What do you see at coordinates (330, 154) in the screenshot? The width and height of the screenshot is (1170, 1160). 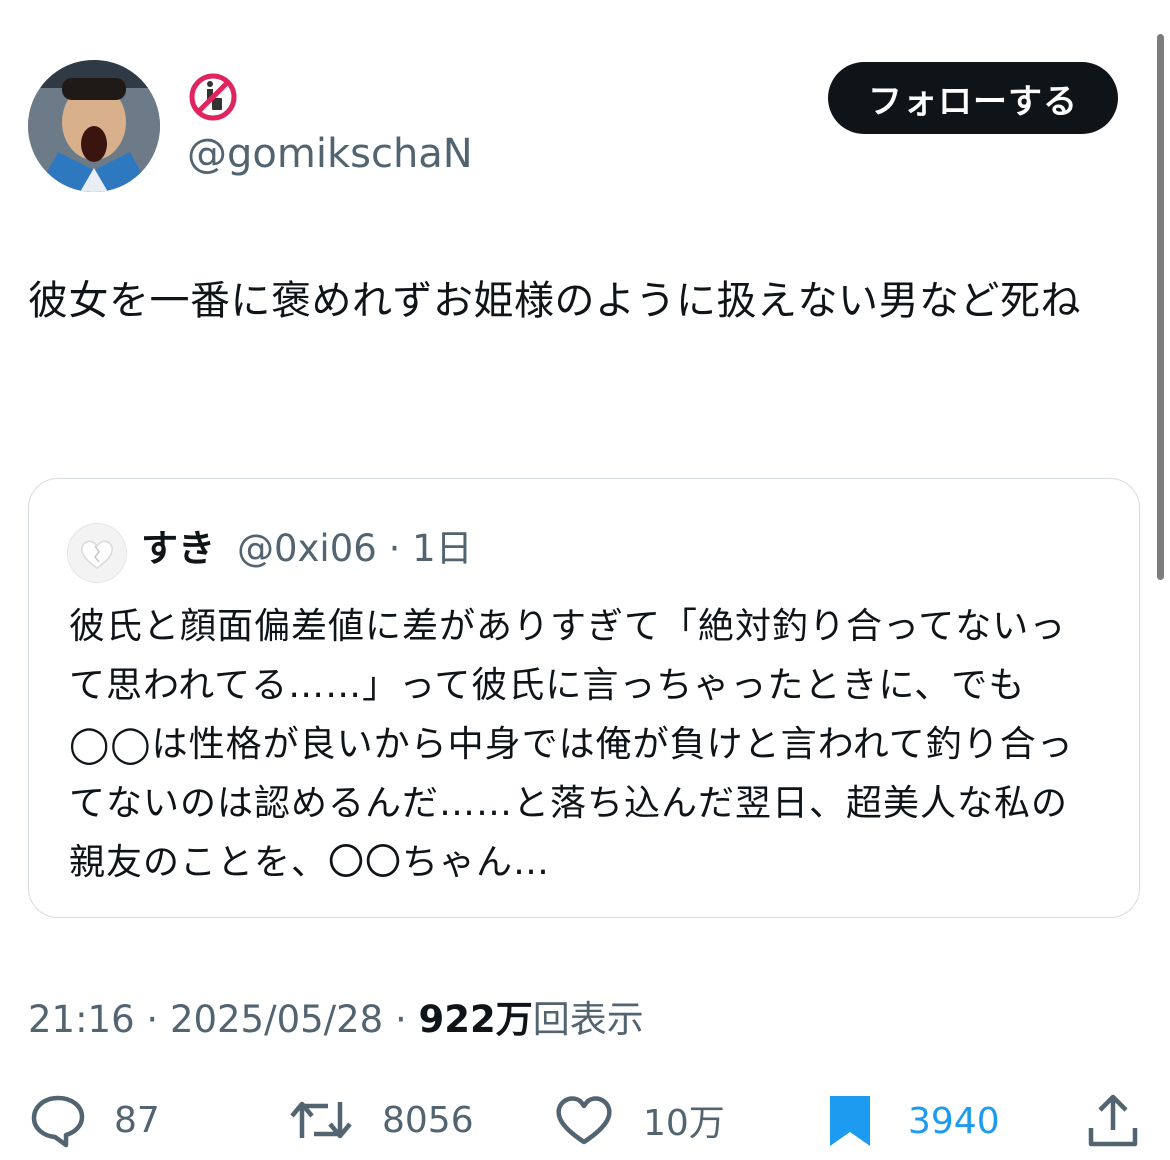 I see `author-handle: @gomikschaN` at bounding box center [330, 154].